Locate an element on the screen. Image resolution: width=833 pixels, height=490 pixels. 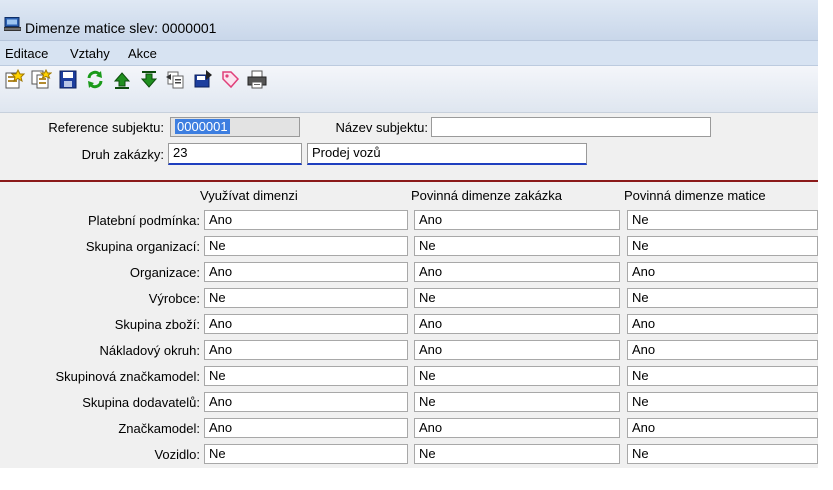
title-bar: Dimenze matice slev: 0000001 is located at coordinates (409, 20).